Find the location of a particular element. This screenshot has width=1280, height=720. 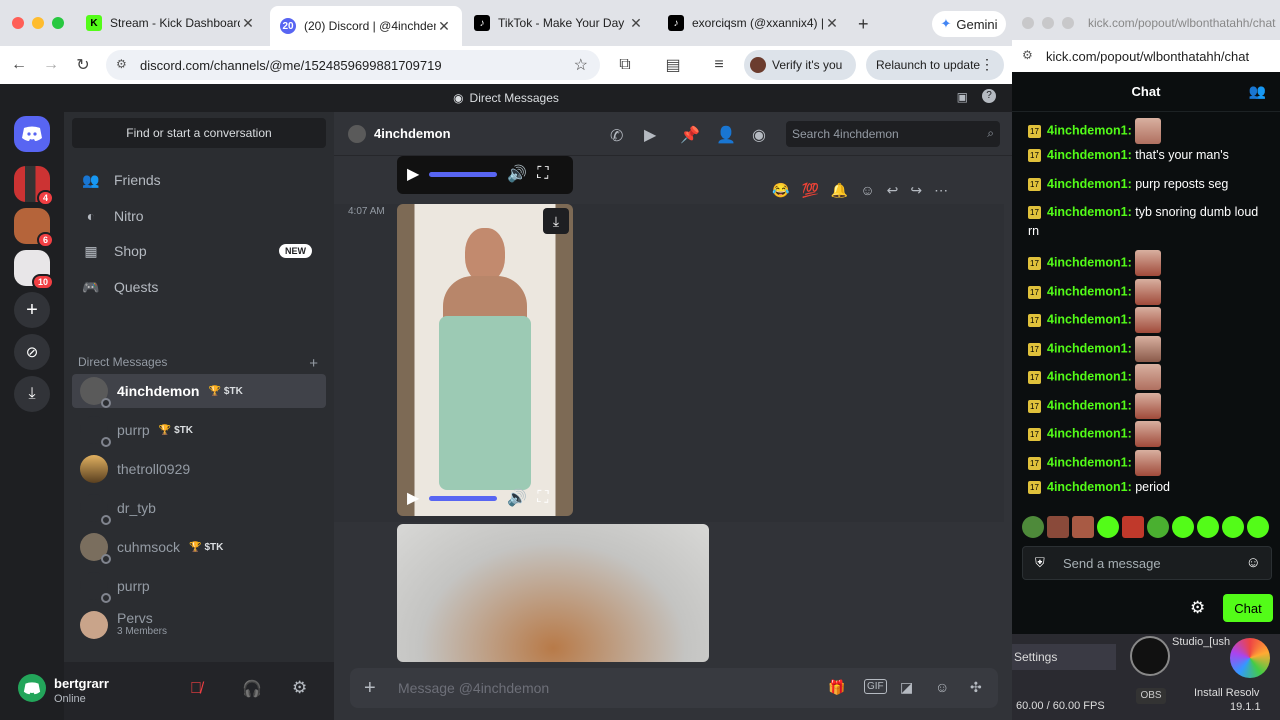

download-icon: ⤓ is located at coordinates (556, 221).